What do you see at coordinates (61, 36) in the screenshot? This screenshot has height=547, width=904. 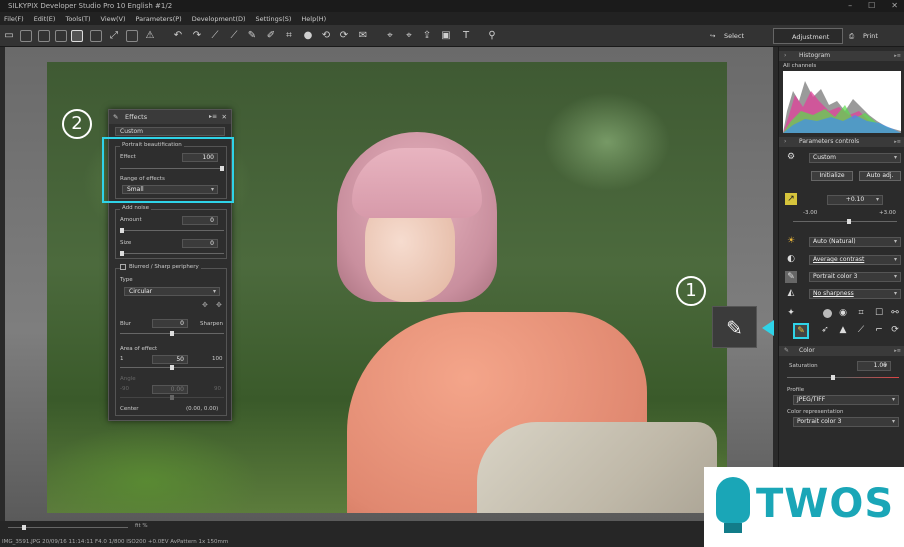 I see `view-strip-icon` at bounding box center [61, 36].